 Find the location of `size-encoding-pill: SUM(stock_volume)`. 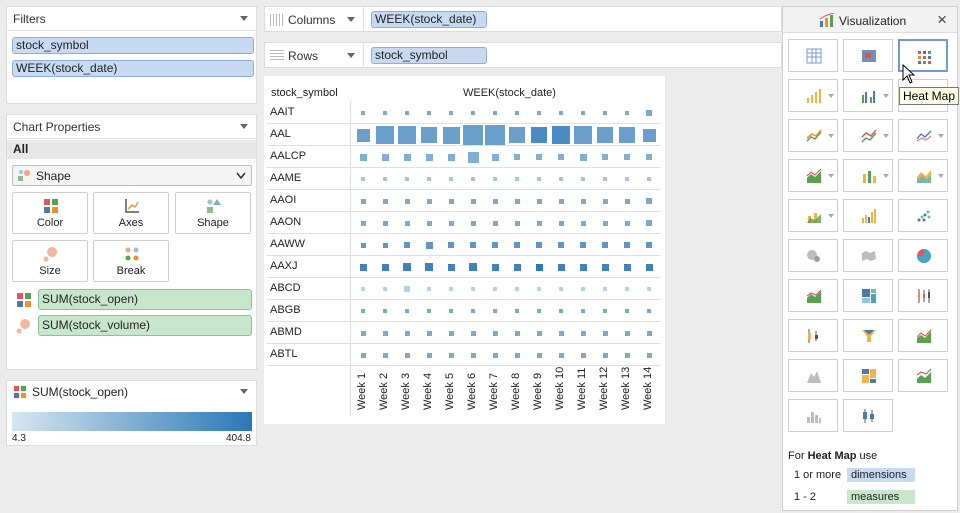

size-encoding-pill: SUM(stock_volume) is located at coordinates (145, 325).